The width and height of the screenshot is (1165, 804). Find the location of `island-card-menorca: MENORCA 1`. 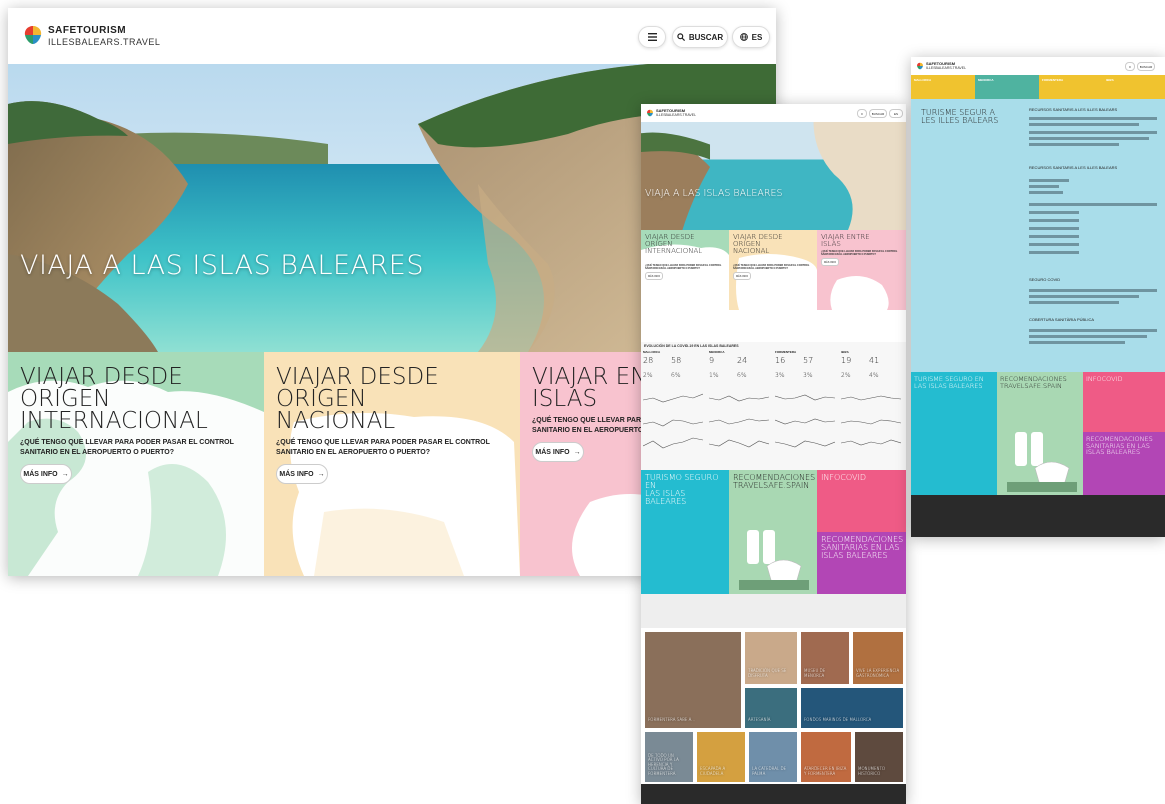

island-card-menorca: MENORCA 1 is located at coordinates (740, 326).